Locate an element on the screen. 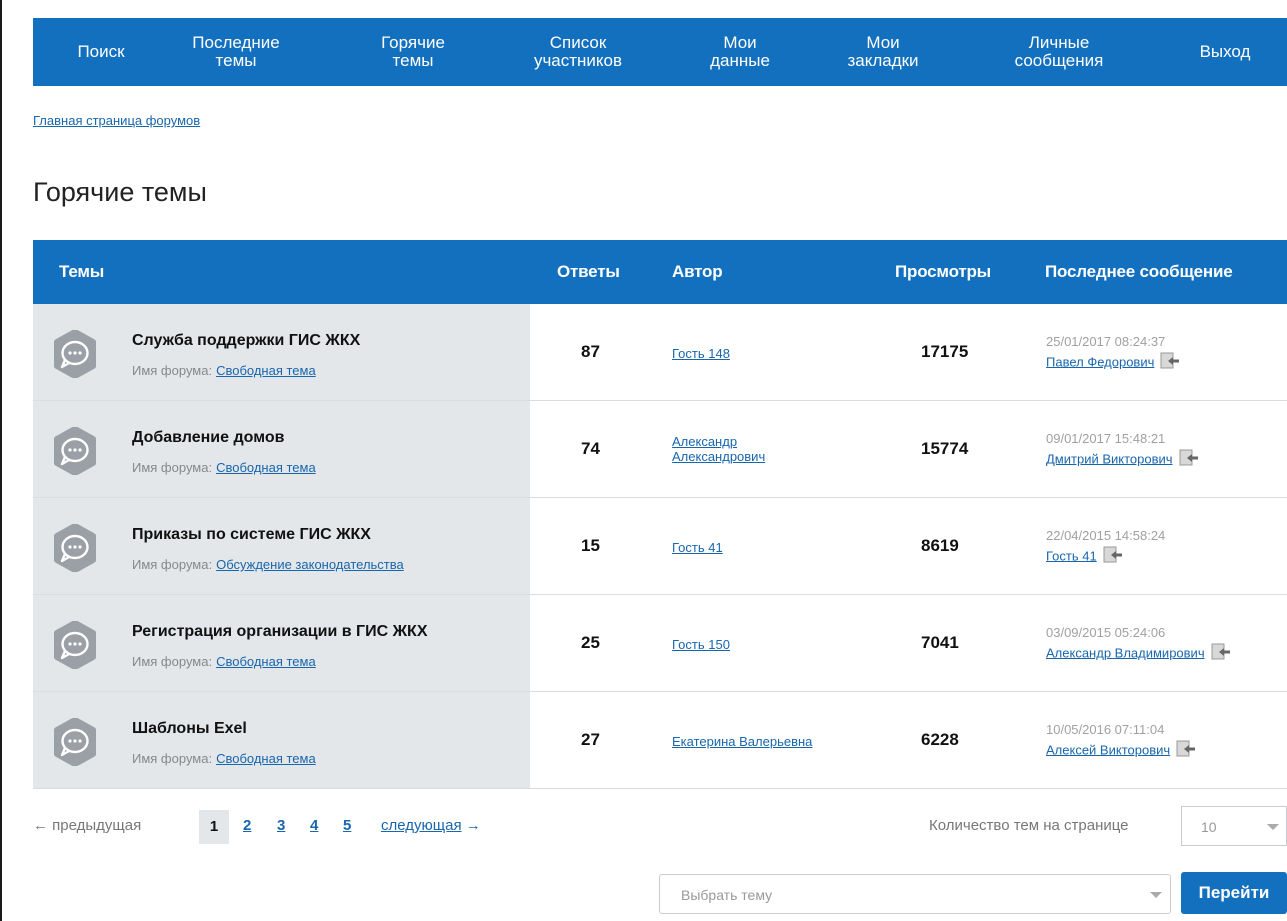  window-border is located at coordinates (1, 460).